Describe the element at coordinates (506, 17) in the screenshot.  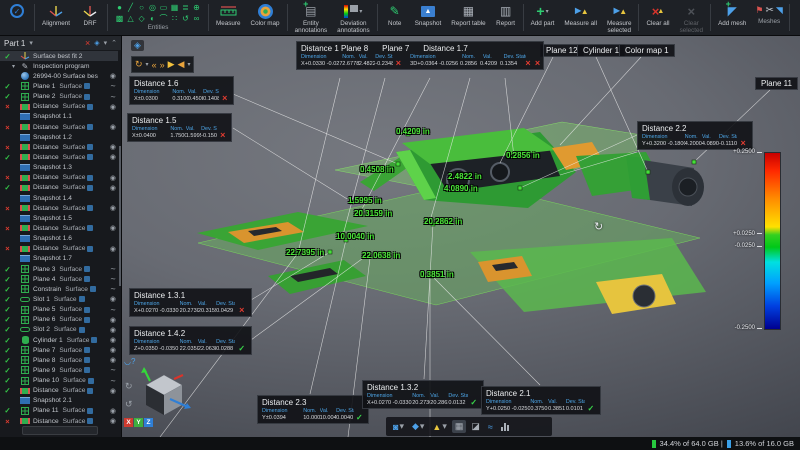
I see `toolbar-report-button: ▥ Report` at that location.